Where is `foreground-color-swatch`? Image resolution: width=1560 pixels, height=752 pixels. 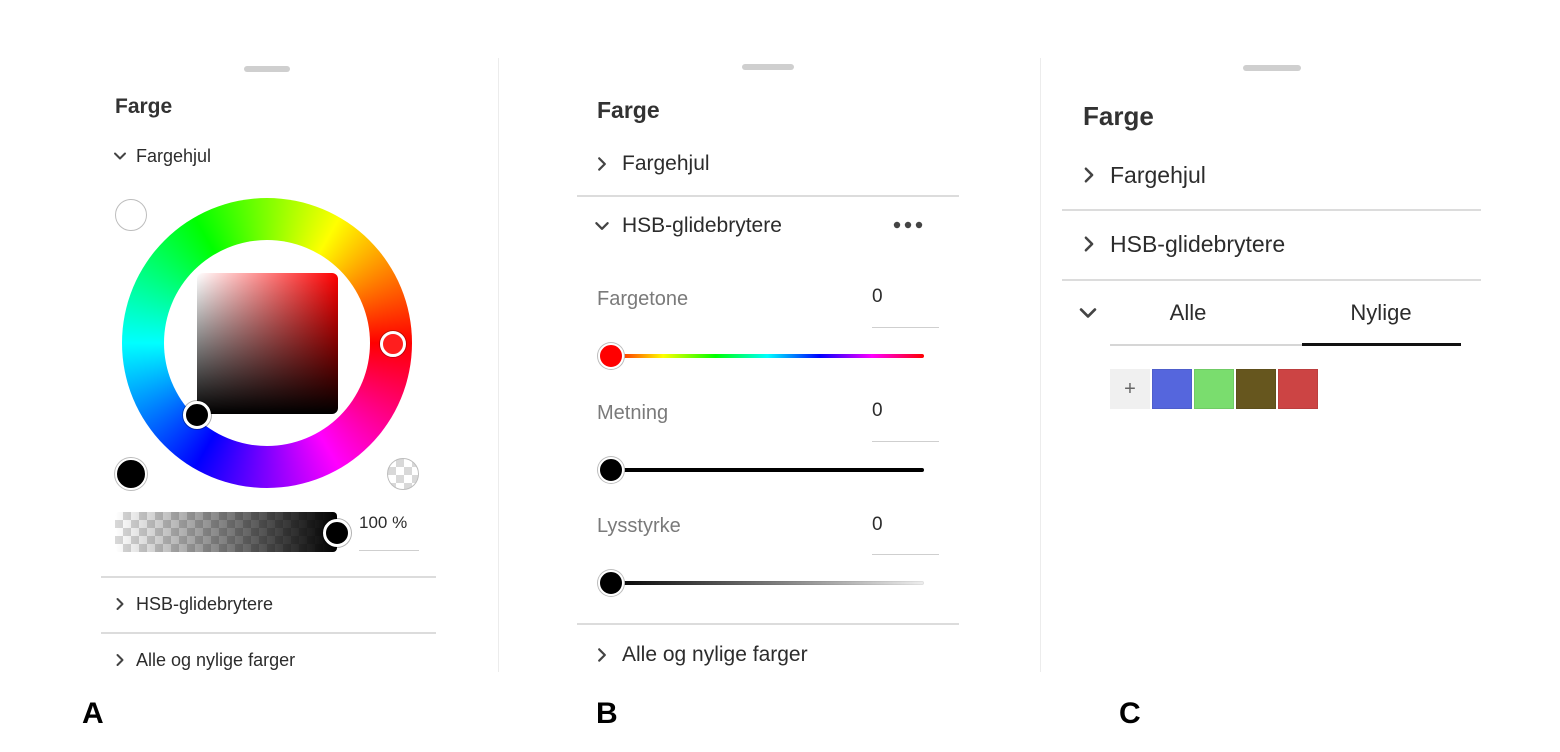 foreground-color-swatch is located at coordinates (131, 474).